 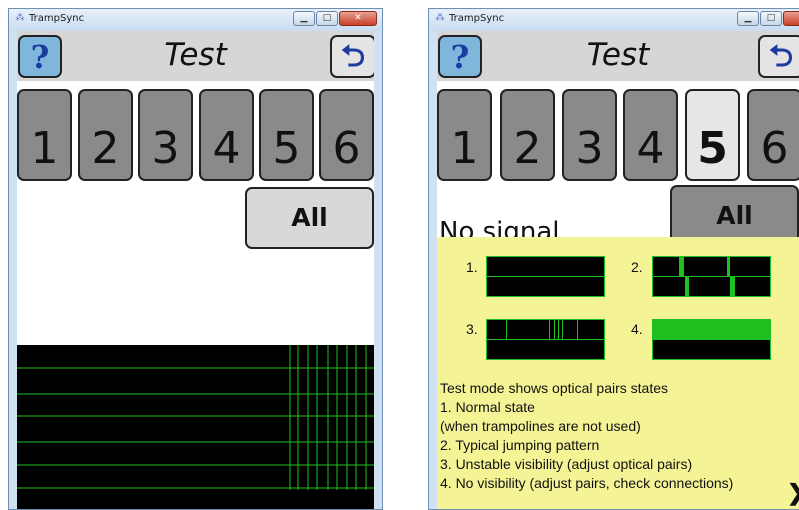 What do you see at coordinates (487, 407) in the screenshot?
I see `help-line: 1. Normal state` at bounding box center [487, 407].